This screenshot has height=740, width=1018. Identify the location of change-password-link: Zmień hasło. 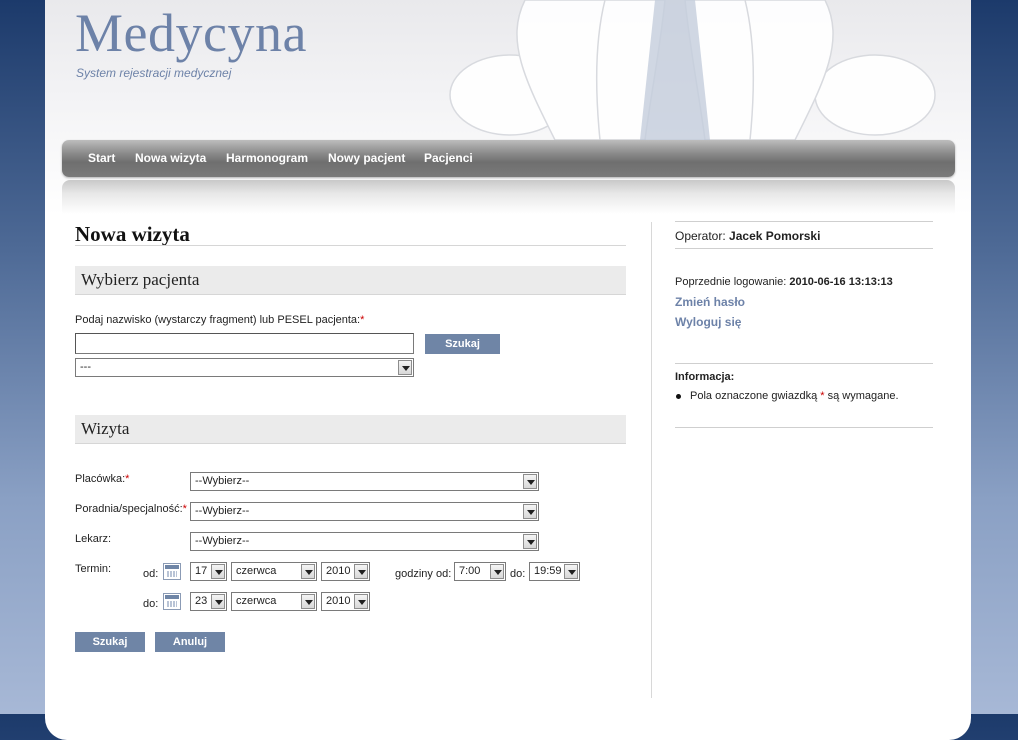
(710, 302).